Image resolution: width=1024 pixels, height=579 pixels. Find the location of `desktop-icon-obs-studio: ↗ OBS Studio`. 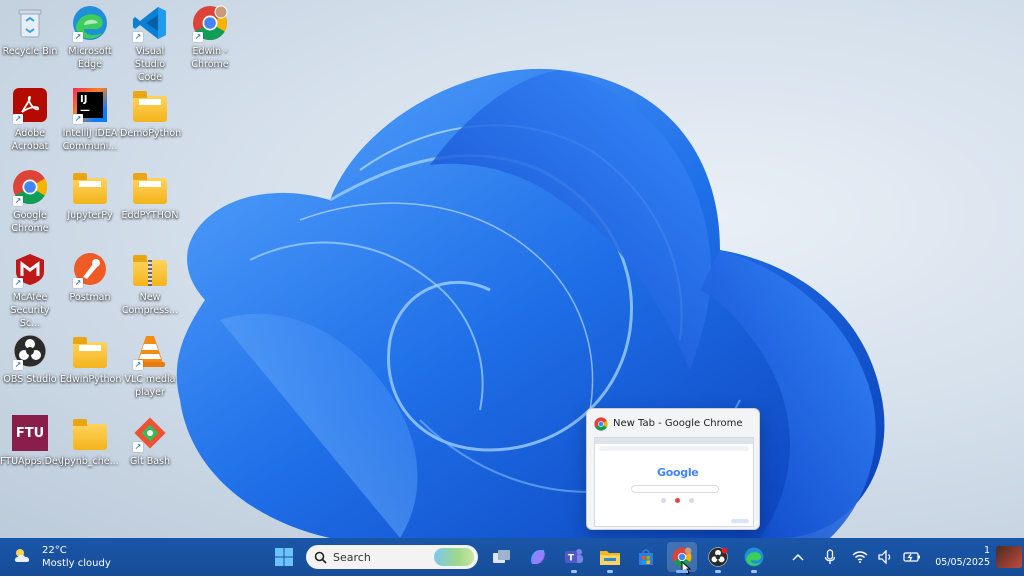

desktop-icon-obs-studio: ↗ OBS Studio is located at coordinates (30, 359).